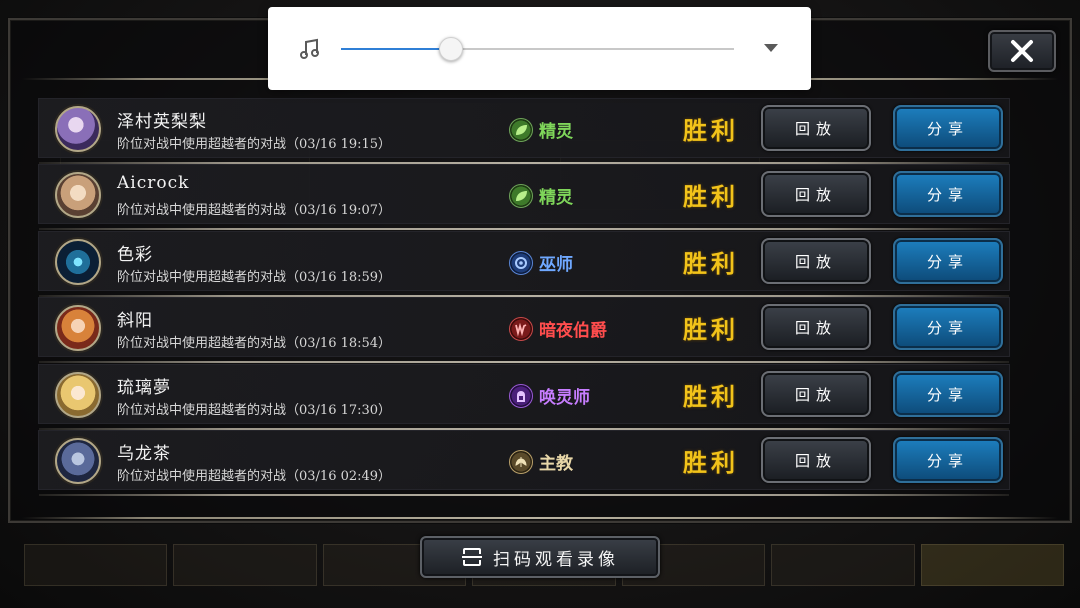 This screenshot has width=1080, height=608. I want to click on class-name: 巫师, so click(556, 265).